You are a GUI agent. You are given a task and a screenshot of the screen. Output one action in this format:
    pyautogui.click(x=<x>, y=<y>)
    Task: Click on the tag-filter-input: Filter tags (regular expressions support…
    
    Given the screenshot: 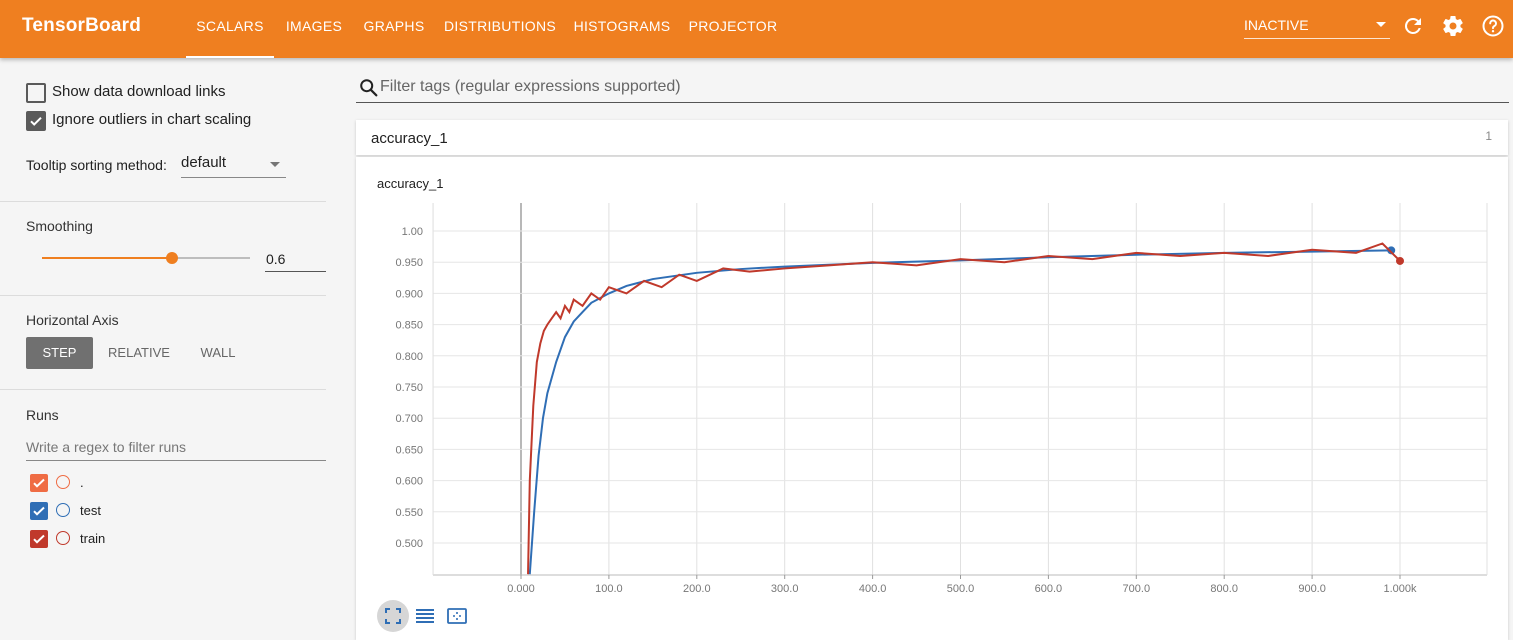 What is the action you would take?
    pyautogui.click(x=932, y=89)
    